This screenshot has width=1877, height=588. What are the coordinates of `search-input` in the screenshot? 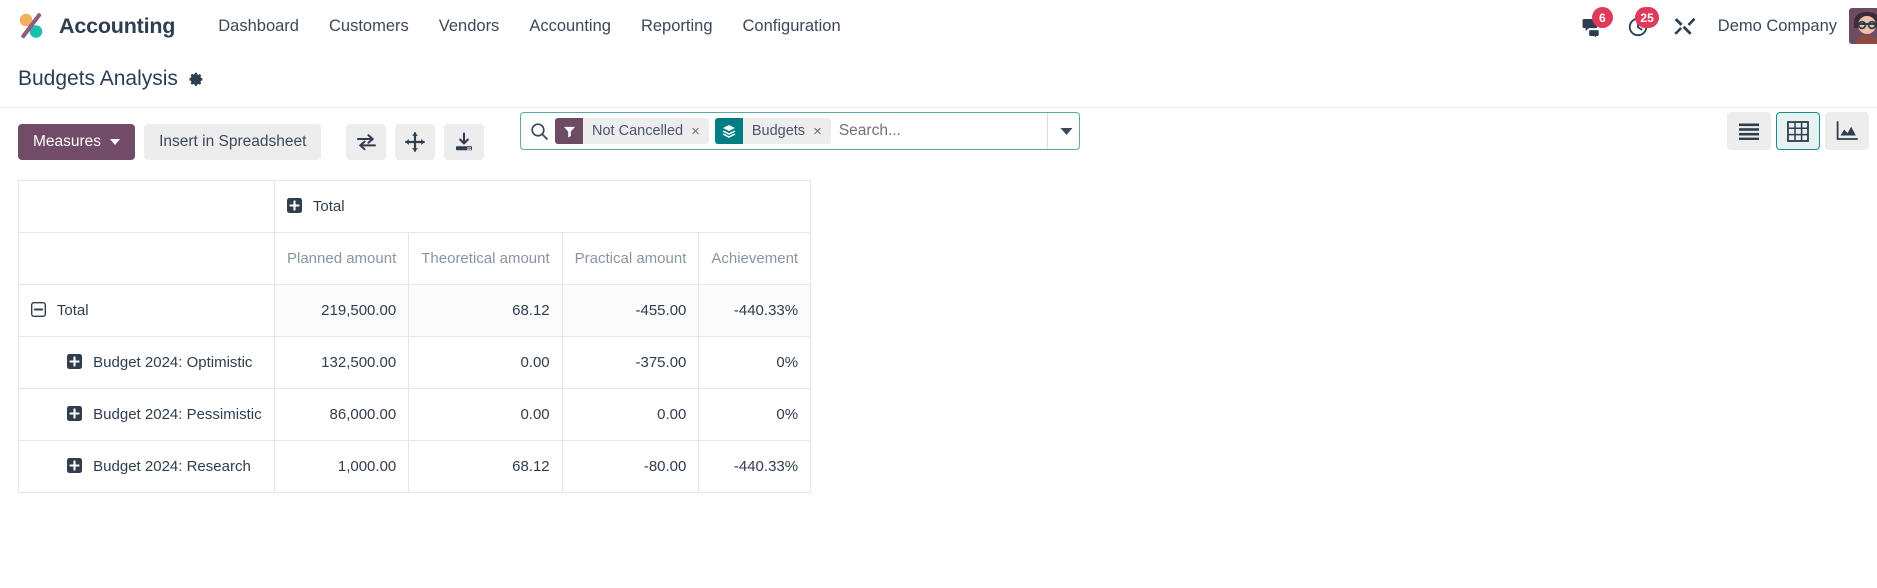 It's located at (938, 131).